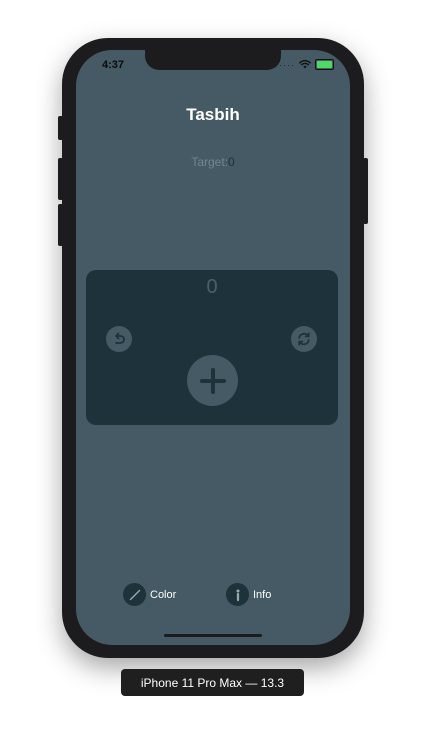 The height and width of the screenshot is (732, 425). What do you see at coordinates (113, 65) in the screenshot?
I see `status-time: 4:37` at bounding box center [113, 65].